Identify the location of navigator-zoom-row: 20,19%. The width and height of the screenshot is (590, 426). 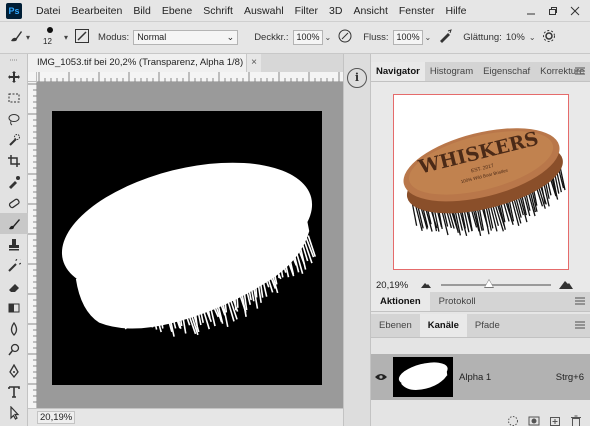
(480, 285).